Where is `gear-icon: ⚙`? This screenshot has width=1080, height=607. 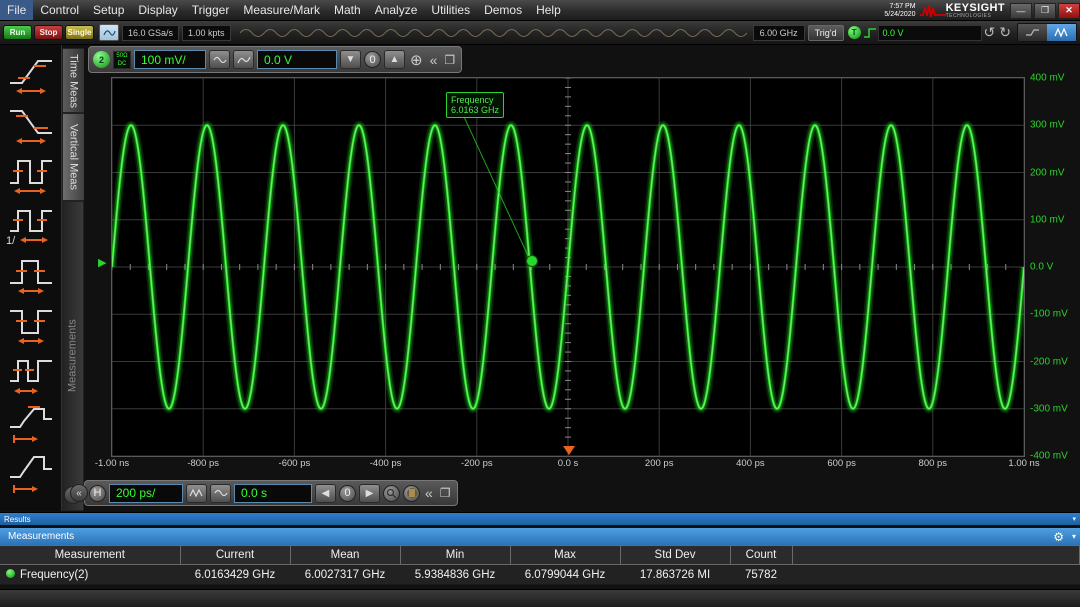
gear-icon: ⚙ is located at coordinates (1058, 537).